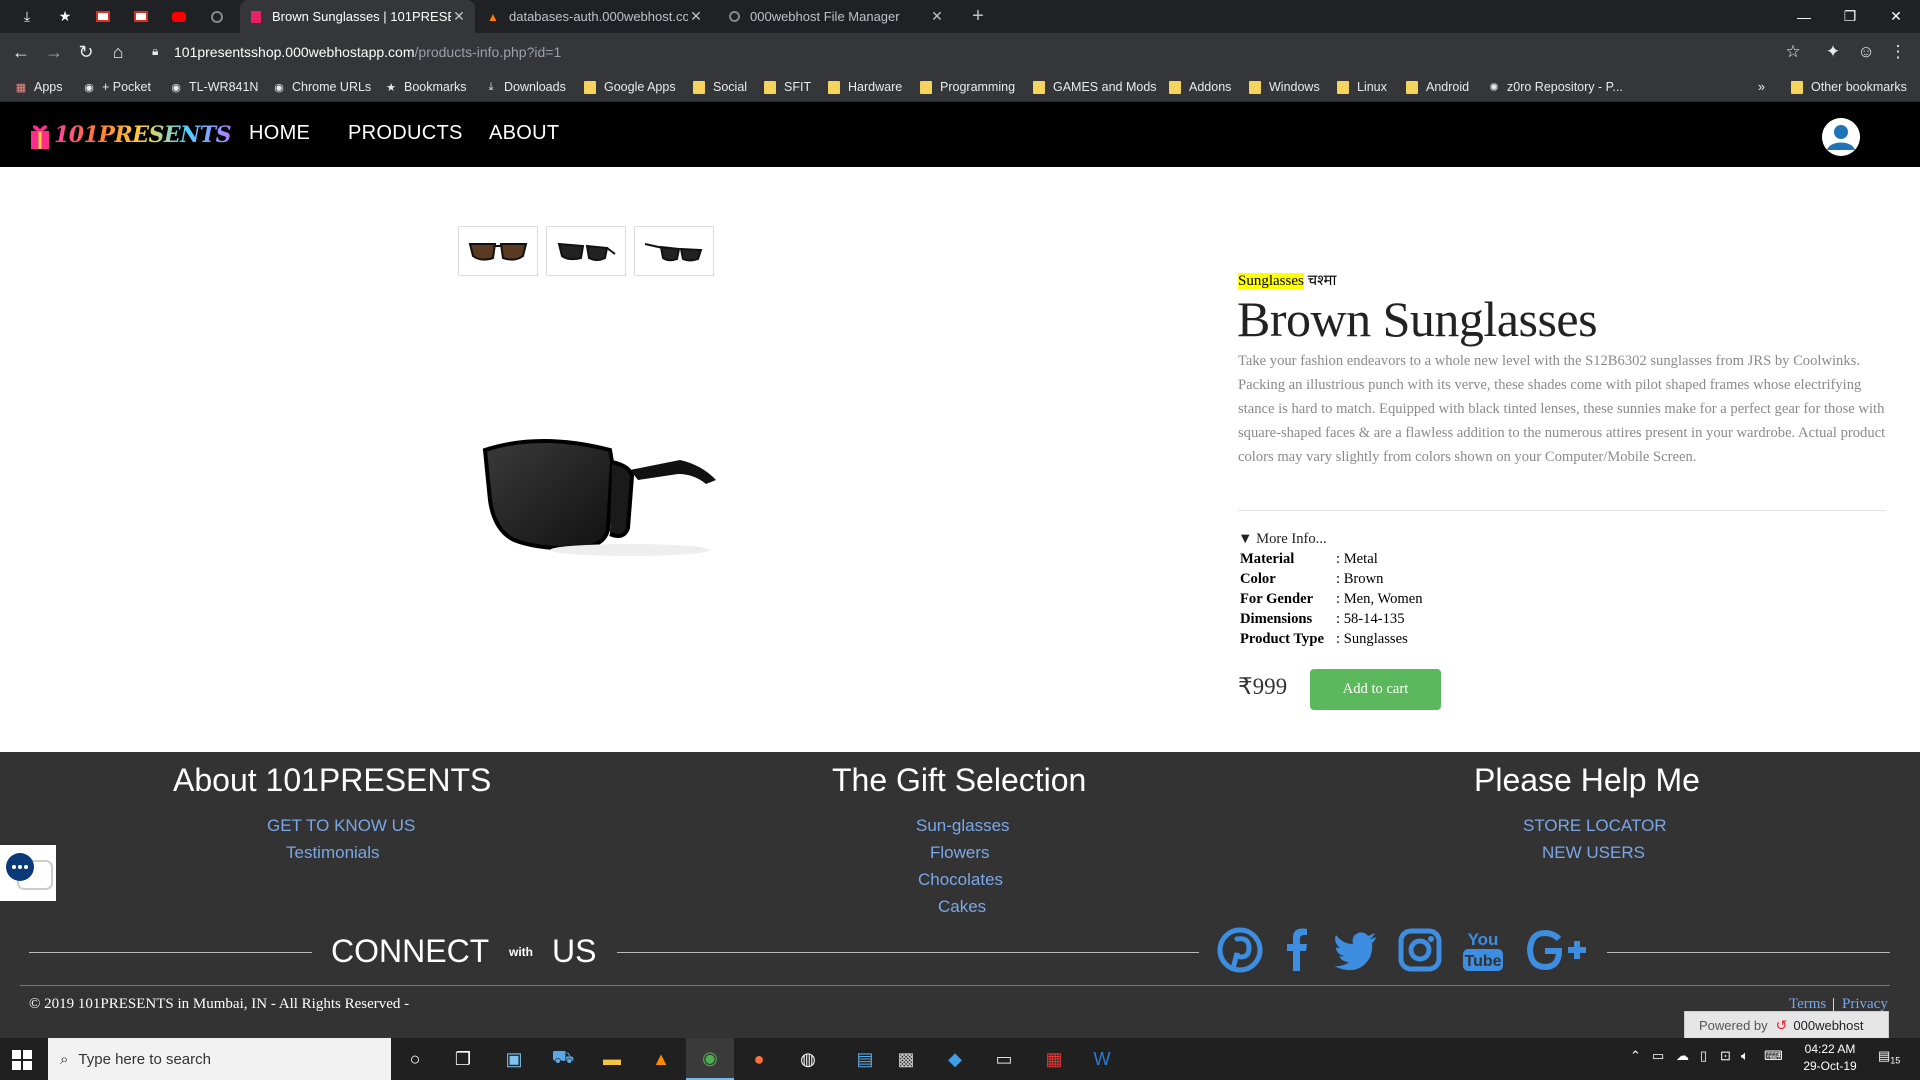 Image resolution: width=1920 pixels, height=1080 pixels. What do you see at coordinates (787, 87) in the screenshot?
I see `bookmark-sfit: SFIT` at bounding box center [787, 87].